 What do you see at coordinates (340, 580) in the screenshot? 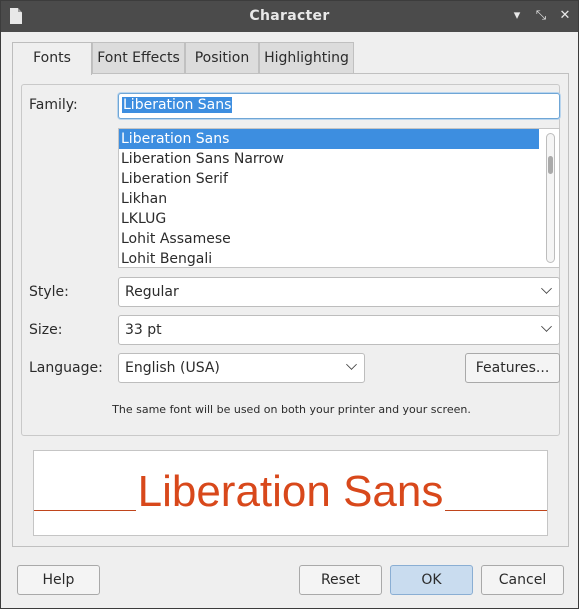
I see `reset-button: Reset` at bounding box center [340, 580].